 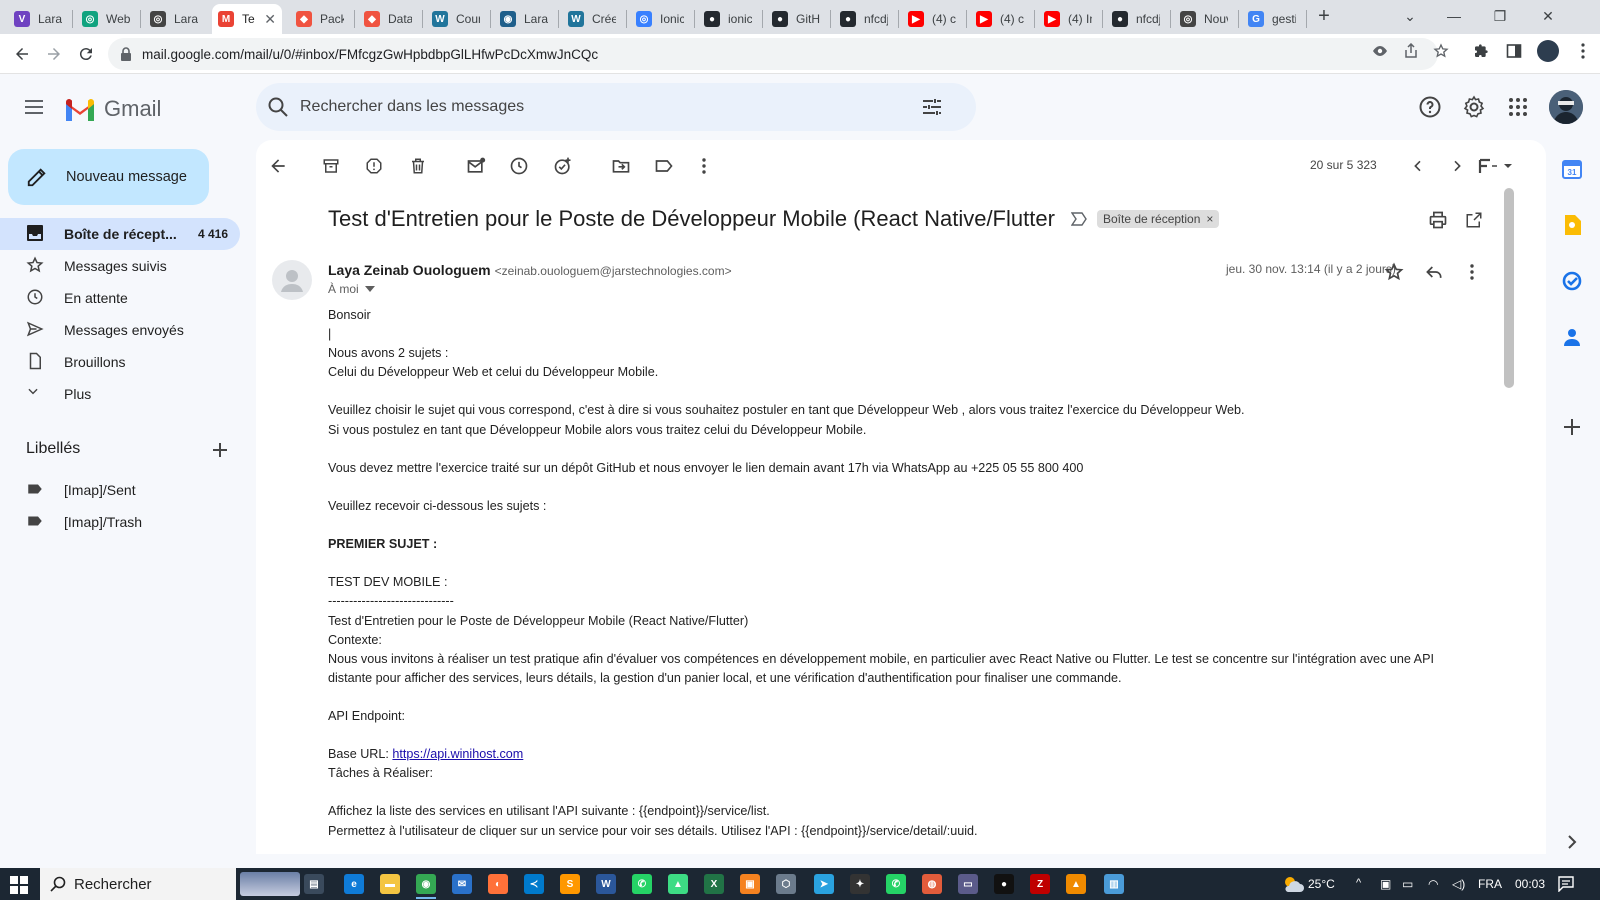 What do you see at coordinates (267, 19) in the screenshot?
I see `close-tab-icon: ✕` at bounding box center [267, 19].